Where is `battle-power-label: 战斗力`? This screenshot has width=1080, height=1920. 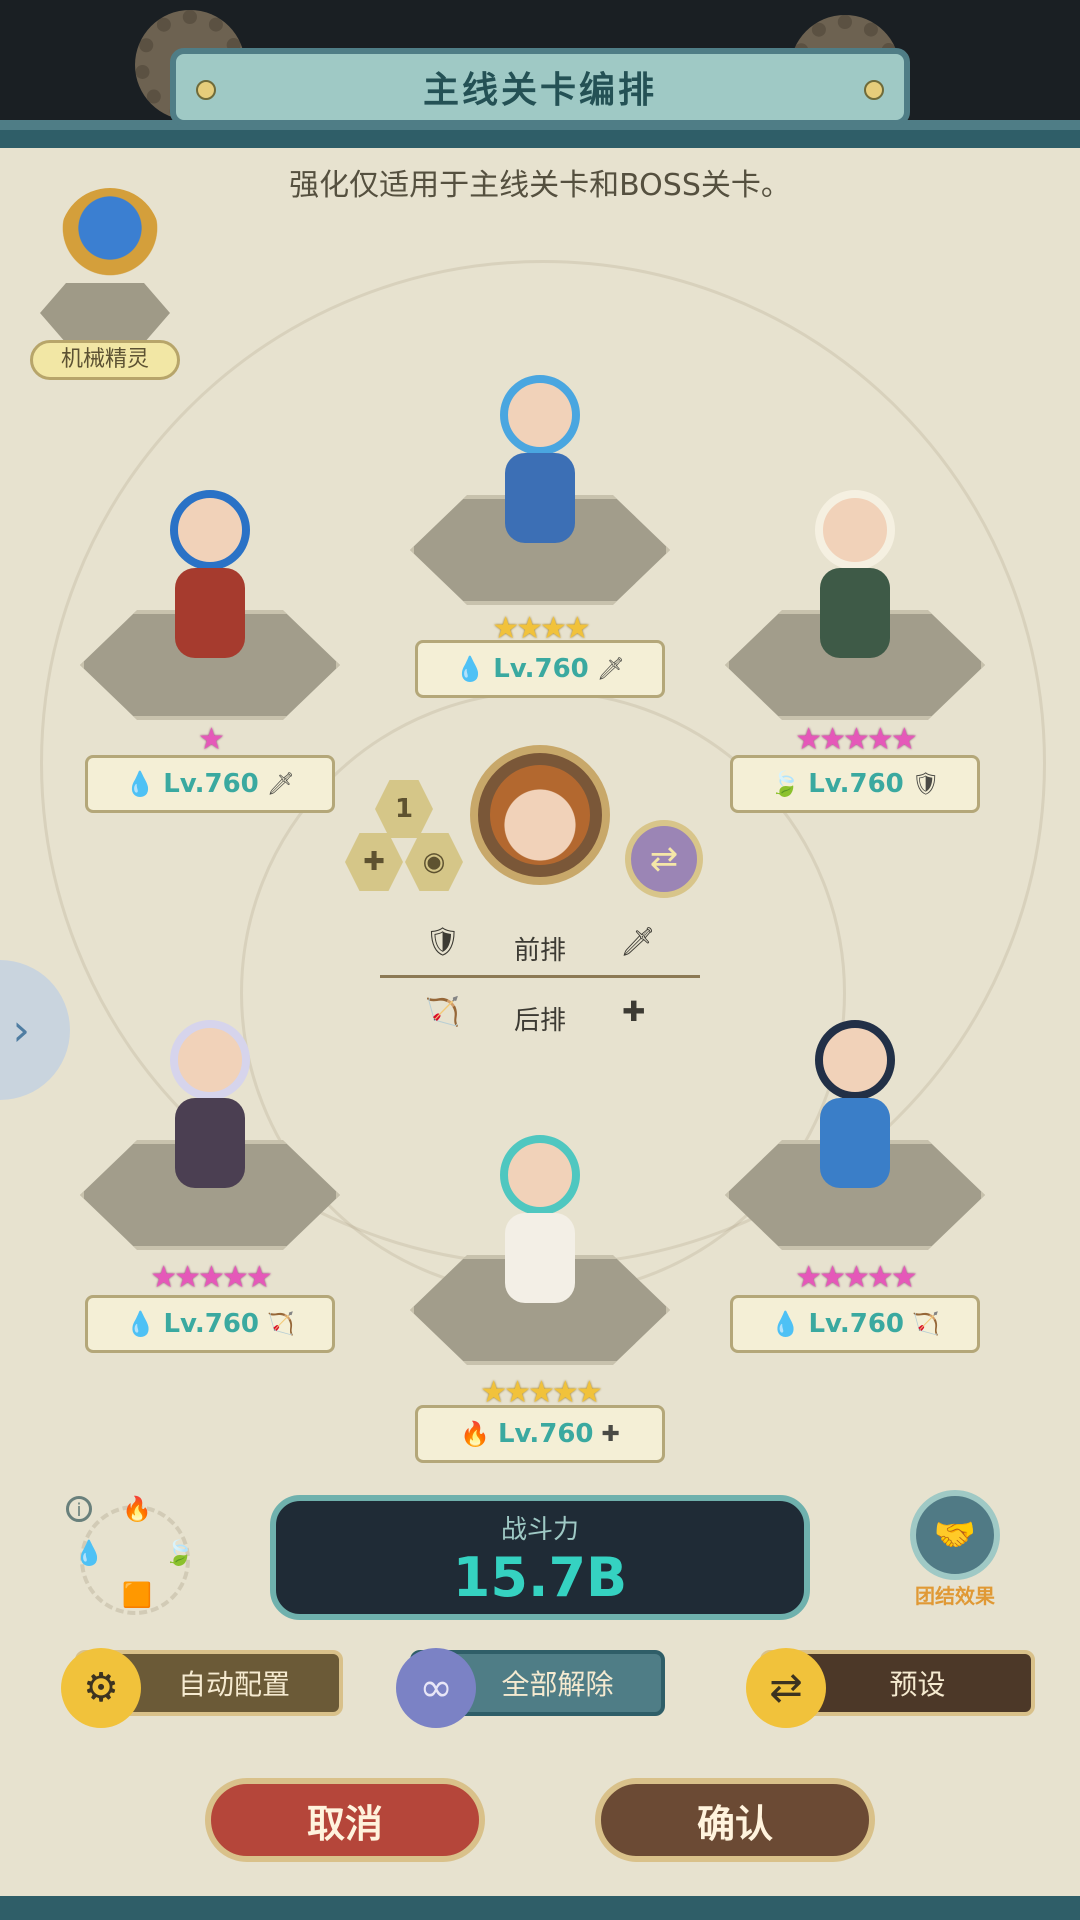 battle-power-label: 战斗力 is located at coordinates (539, 1530).